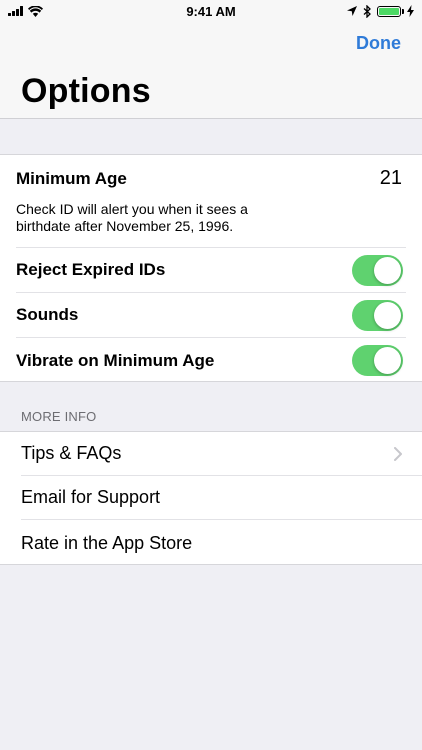  What do you see at coordinates (35, 11) in the screenshot?
I see `wifi-icon` at bounding box center [35, 11].